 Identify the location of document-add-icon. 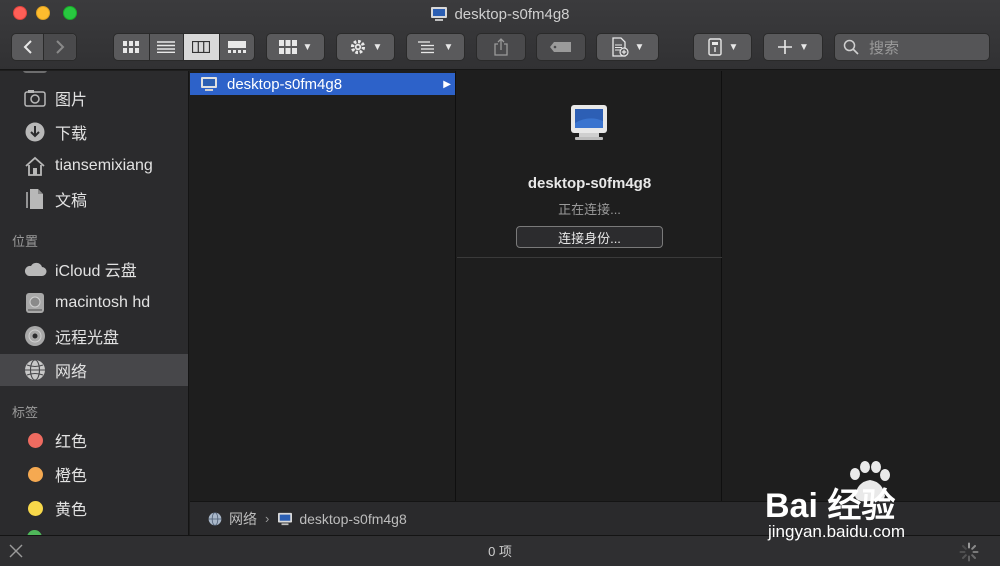
(620, 47).